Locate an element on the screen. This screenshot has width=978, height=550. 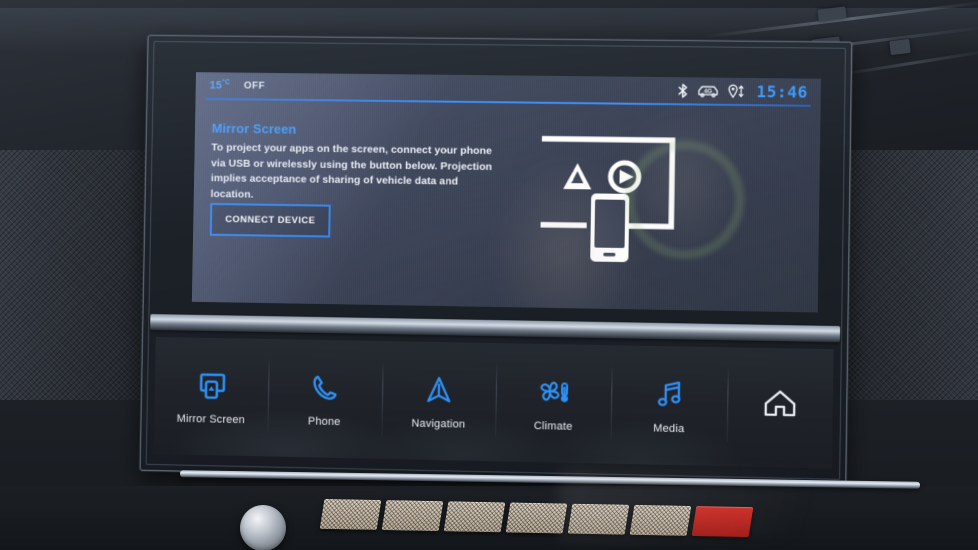
volume-knob is located at coordinates (263, 527).